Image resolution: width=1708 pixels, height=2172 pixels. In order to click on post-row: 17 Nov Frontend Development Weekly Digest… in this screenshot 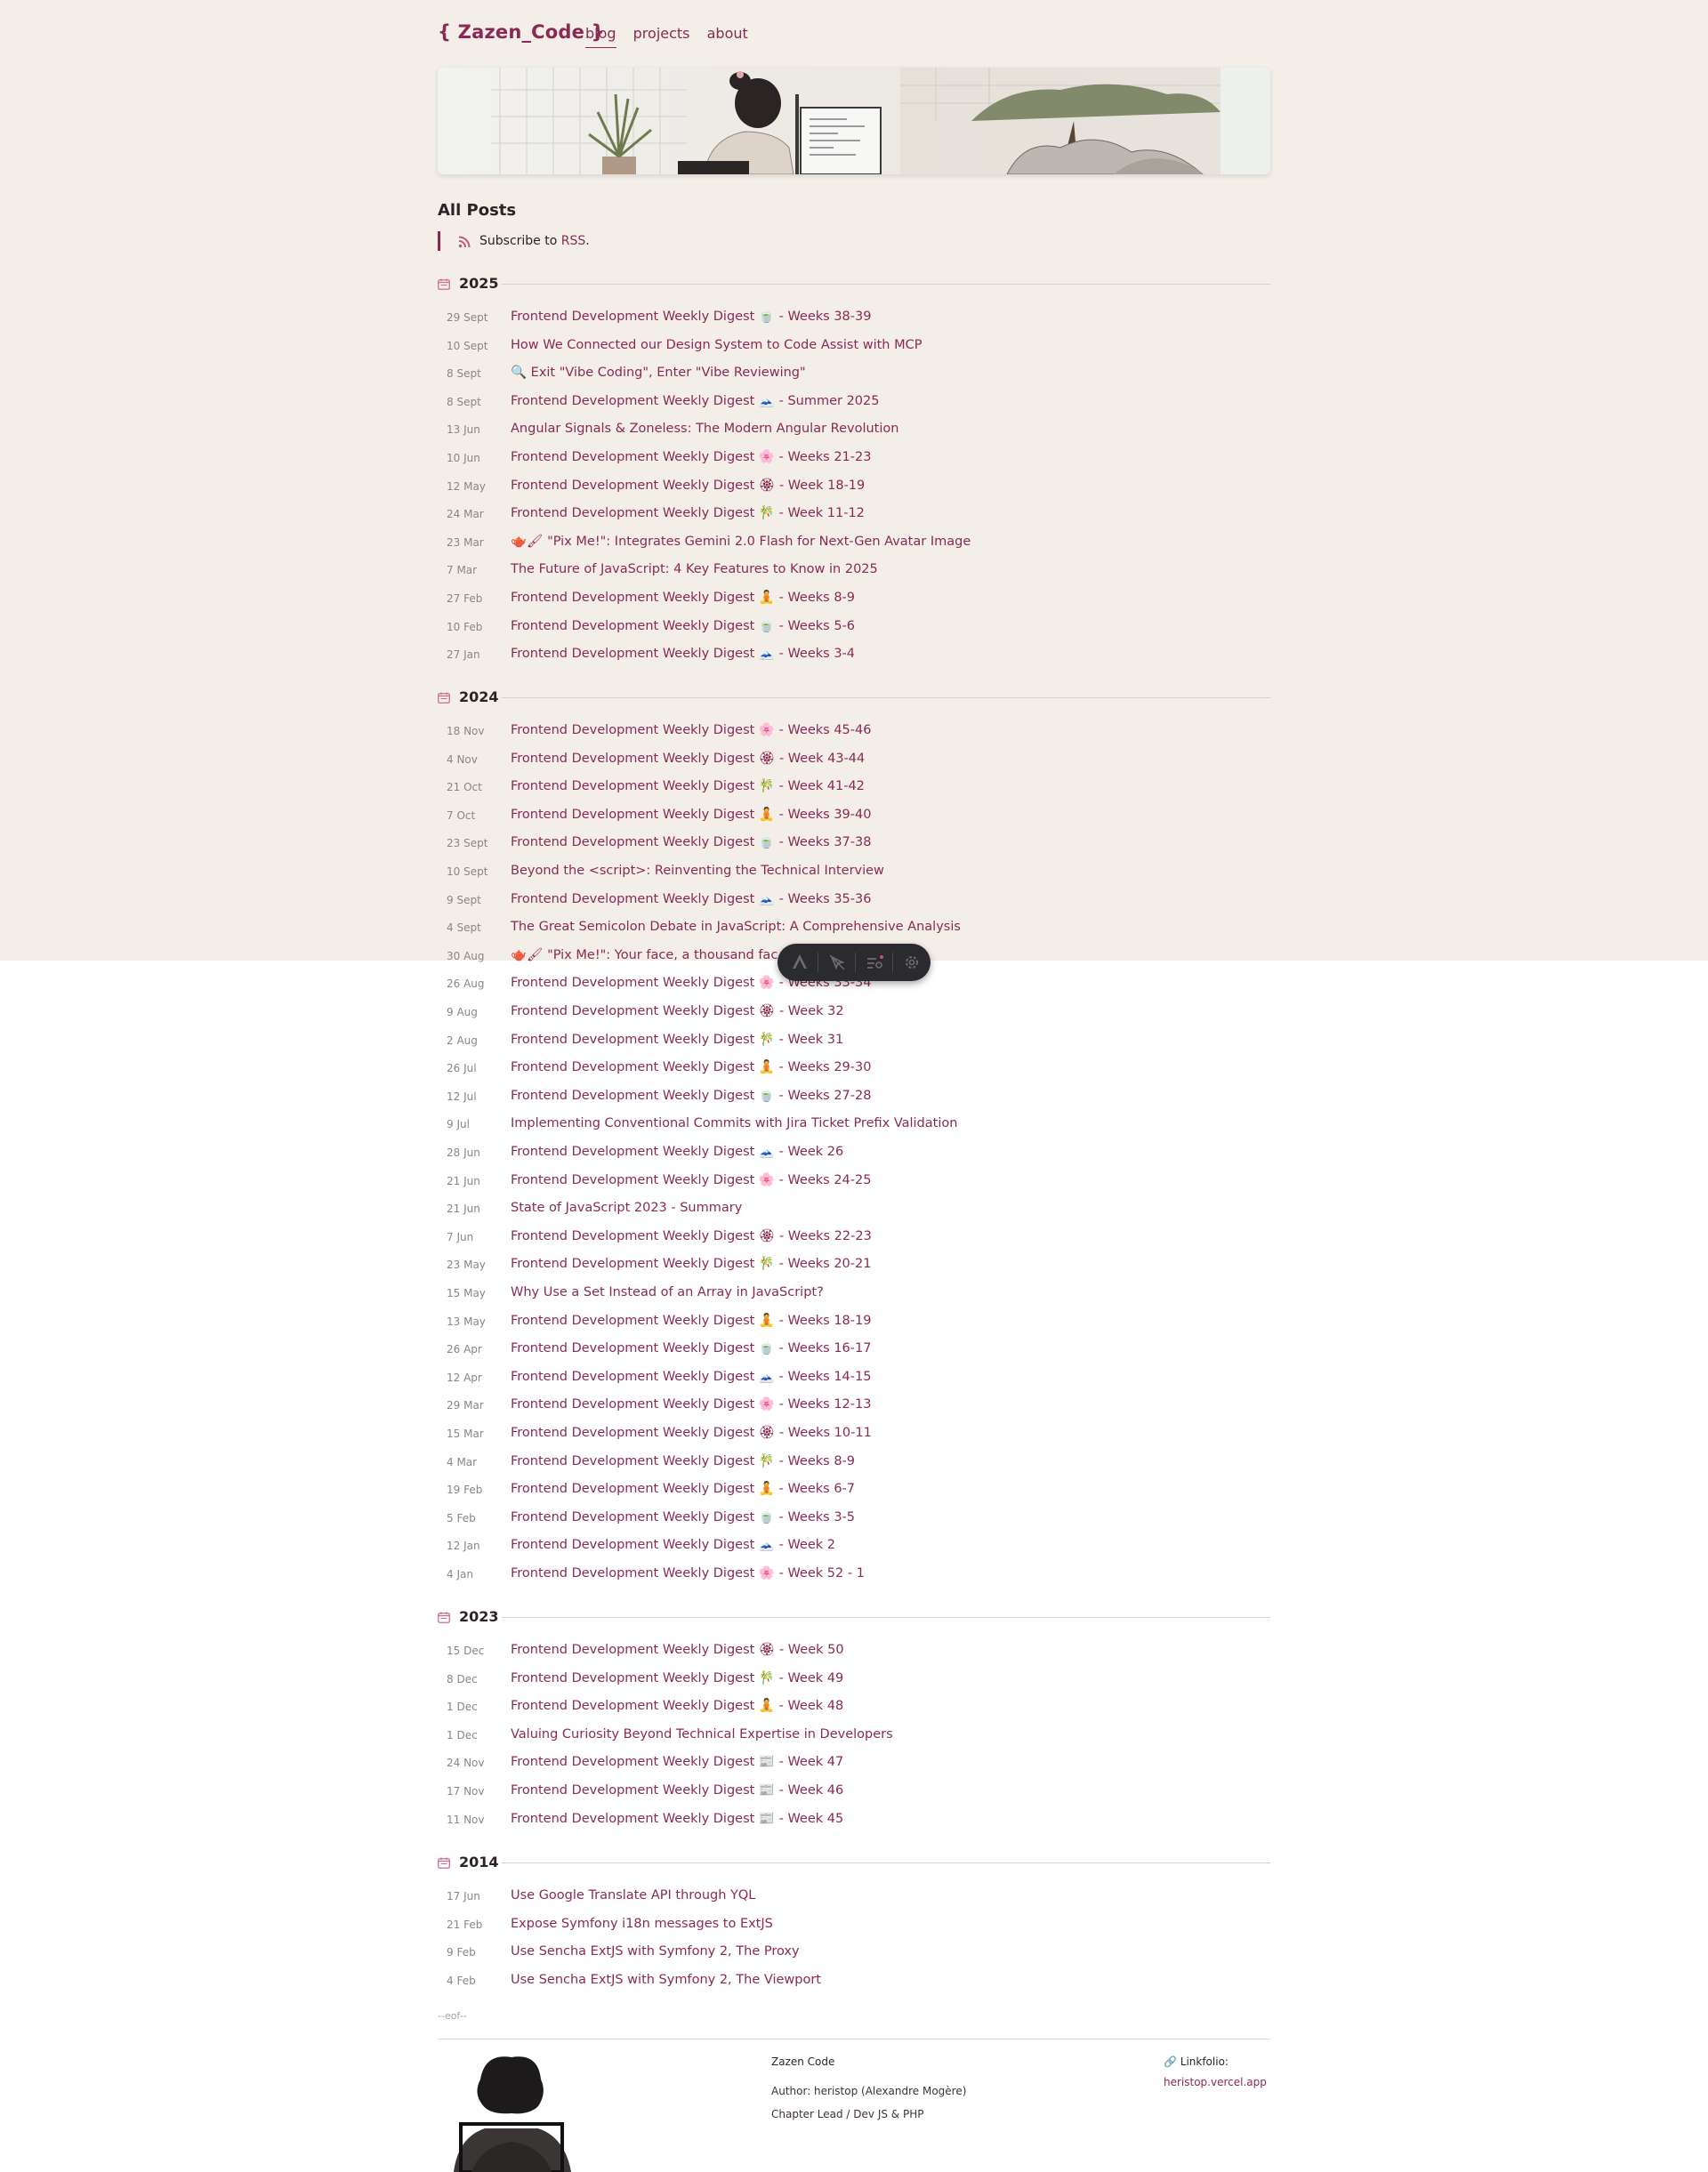, I will do `click(854, 1790)`.